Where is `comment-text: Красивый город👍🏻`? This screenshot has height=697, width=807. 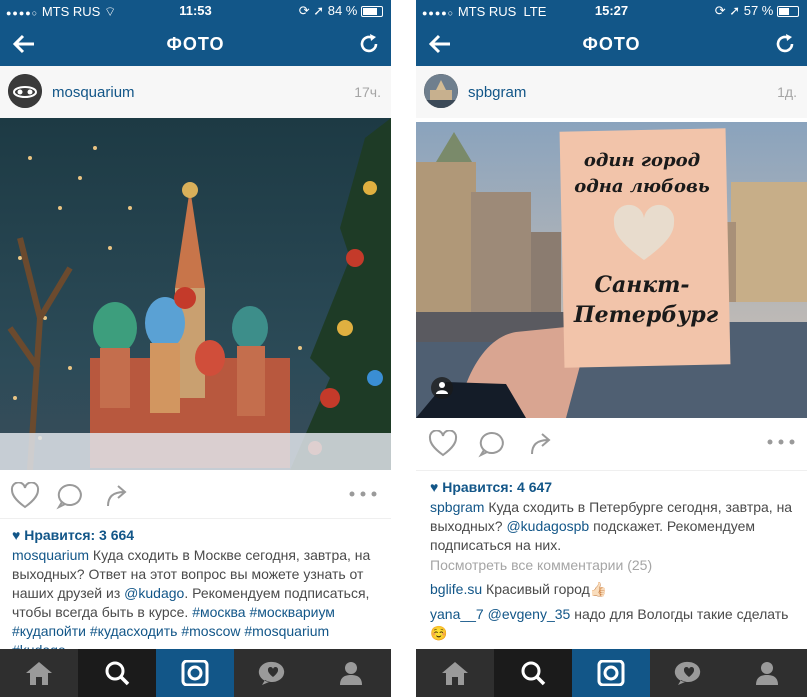
comment-text: Красивый город👍🏻 is located at coordinates (547, 589).